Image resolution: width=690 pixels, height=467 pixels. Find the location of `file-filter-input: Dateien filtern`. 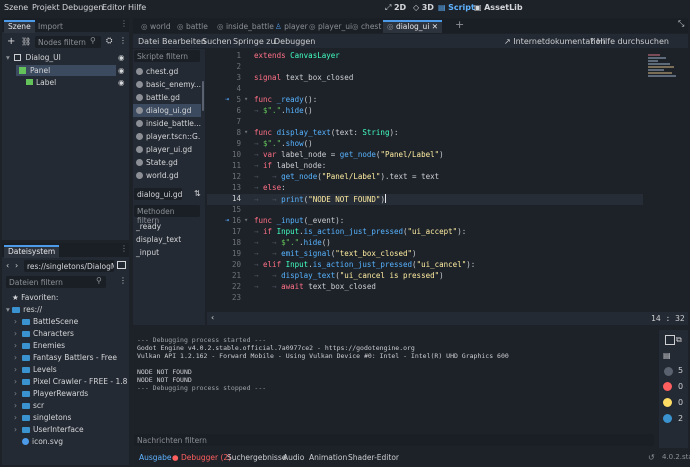

file-filter-input: Dateien filtern is located at coordinates (56, 282).